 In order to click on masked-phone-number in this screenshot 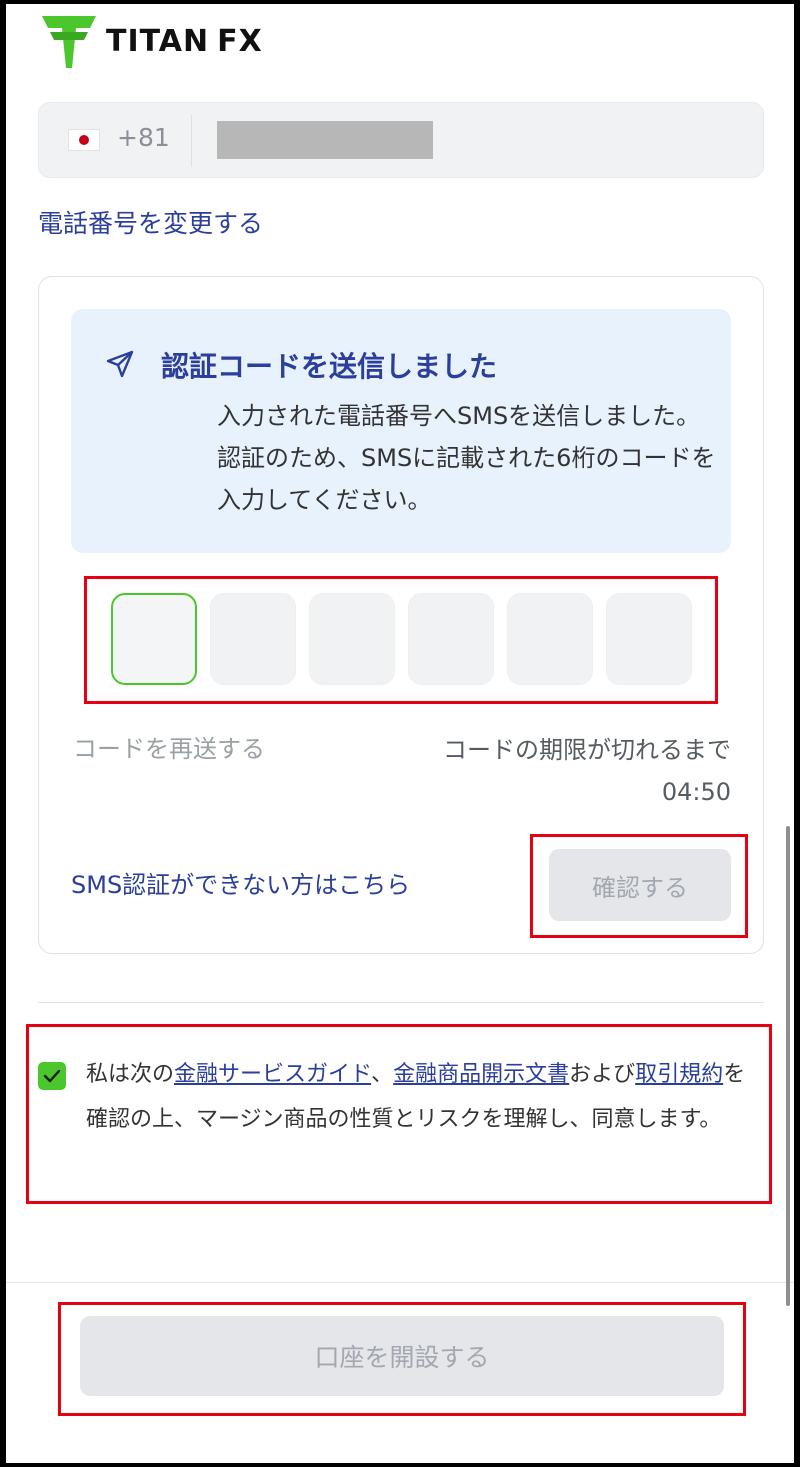, I will do `click(325, 140)`.